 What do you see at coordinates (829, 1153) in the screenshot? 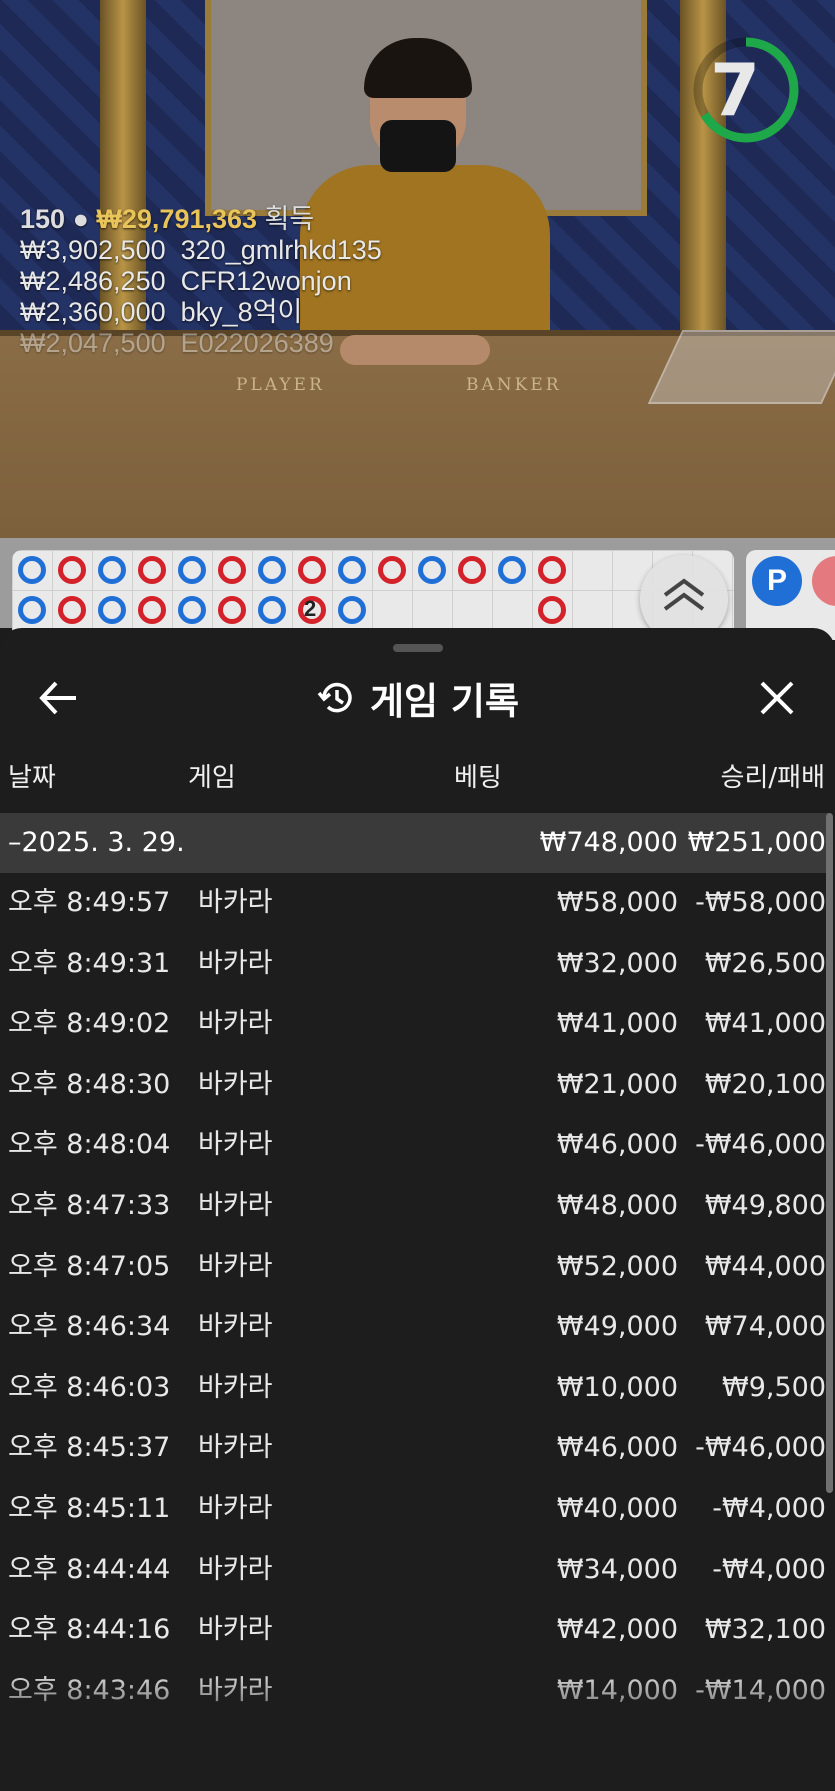
I see `scrollbar` at bounding box center [829, 1153].